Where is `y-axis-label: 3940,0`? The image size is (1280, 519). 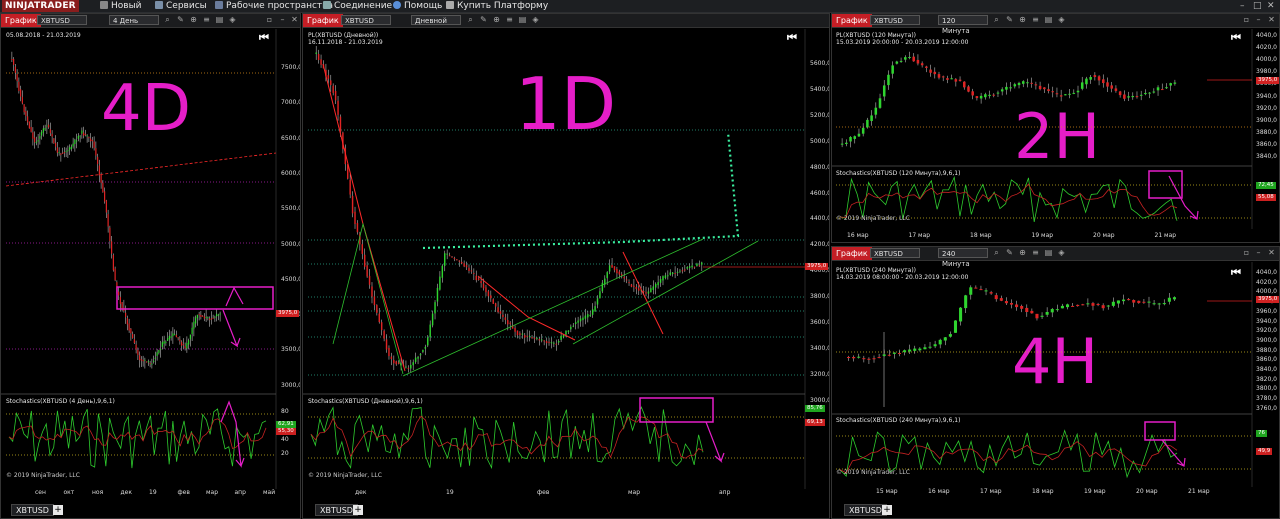
y-axis-label: 3940,0 is located at coordinates (1266, 321).